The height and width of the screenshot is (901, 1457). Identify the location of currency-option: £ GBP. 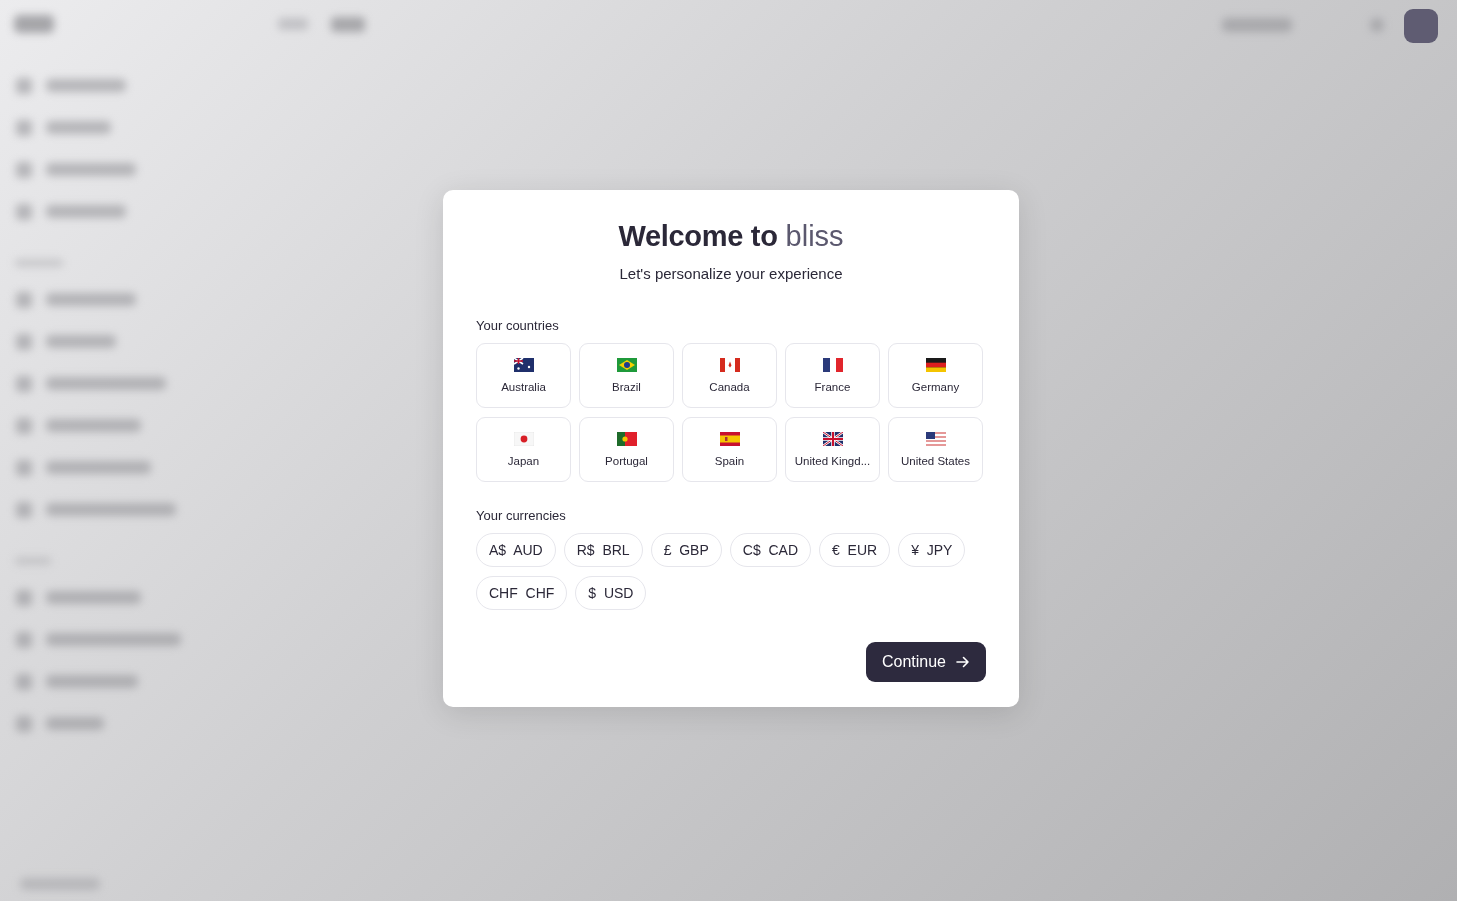
(686, 550).